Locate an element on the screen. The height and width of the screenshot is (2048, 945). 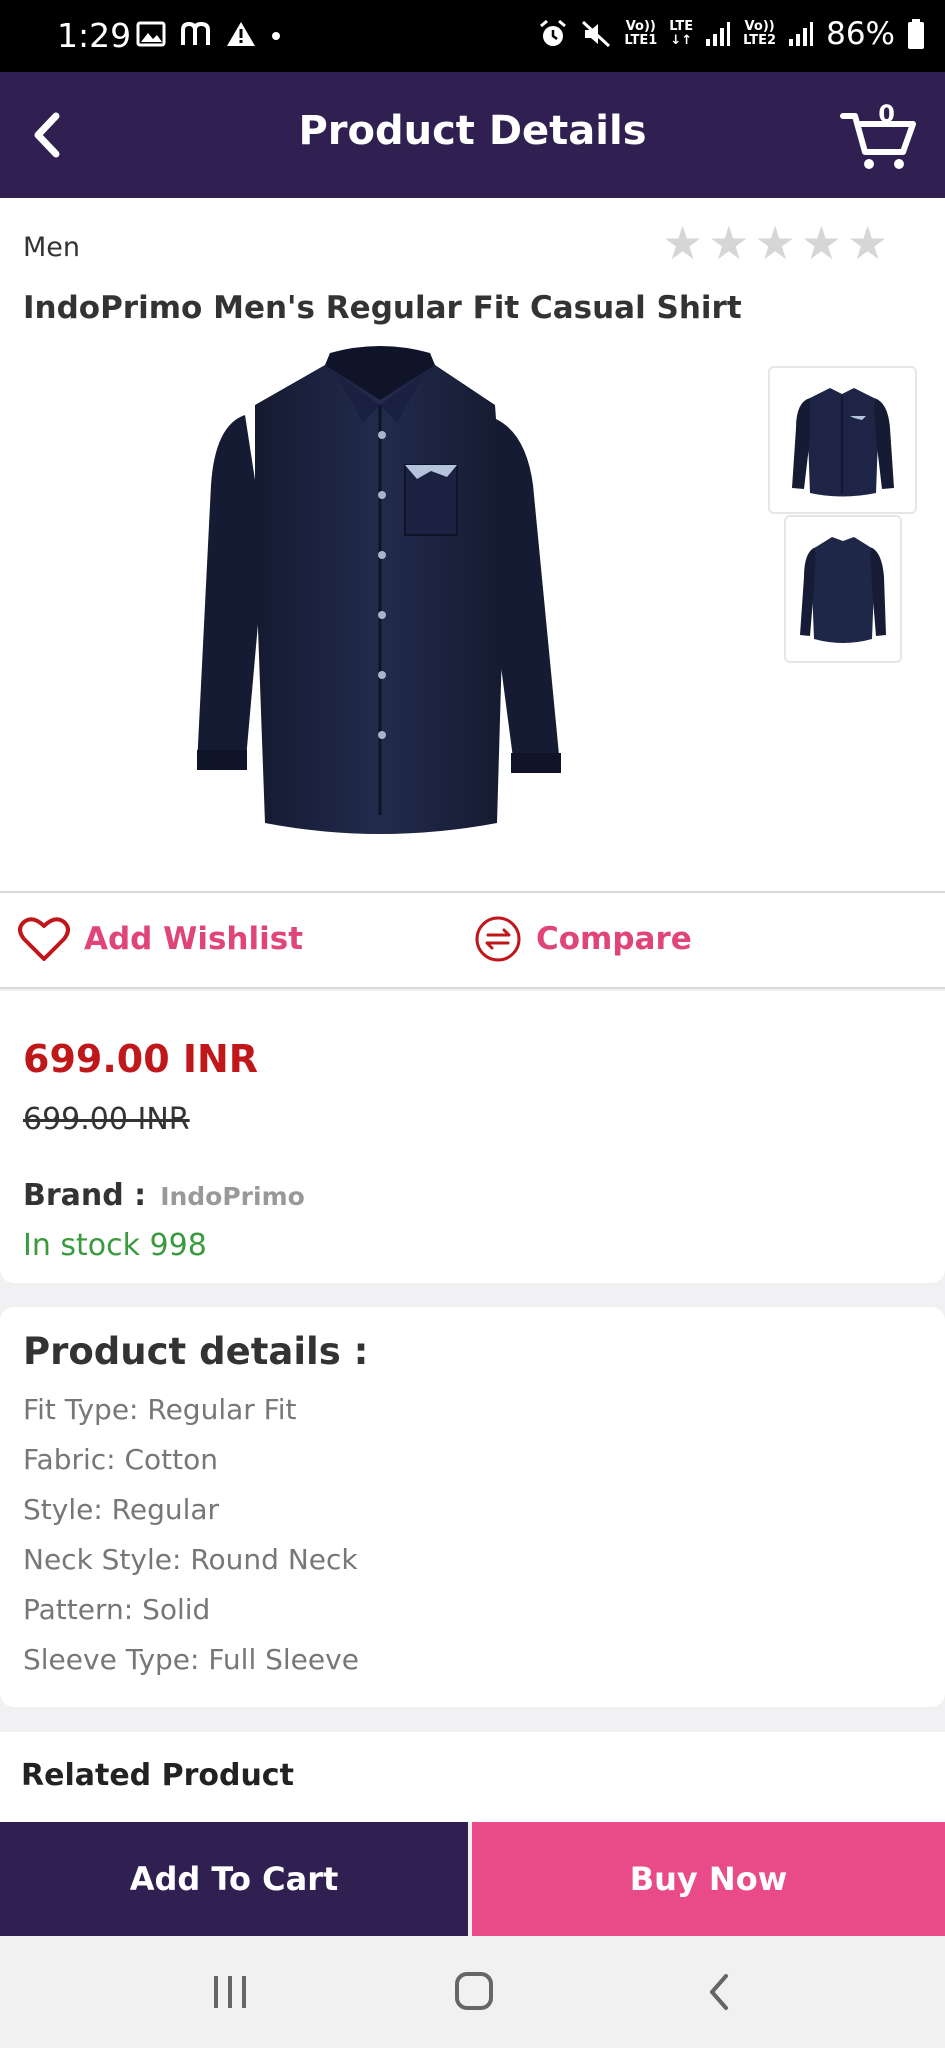
product-thumbnail-front is located at coordinates (842, 440).